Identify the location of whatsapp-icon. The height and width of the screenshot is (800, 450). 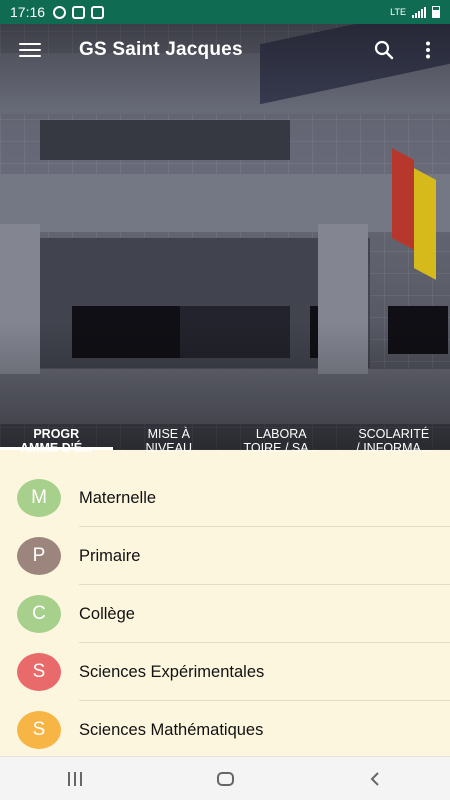
(60, 12).